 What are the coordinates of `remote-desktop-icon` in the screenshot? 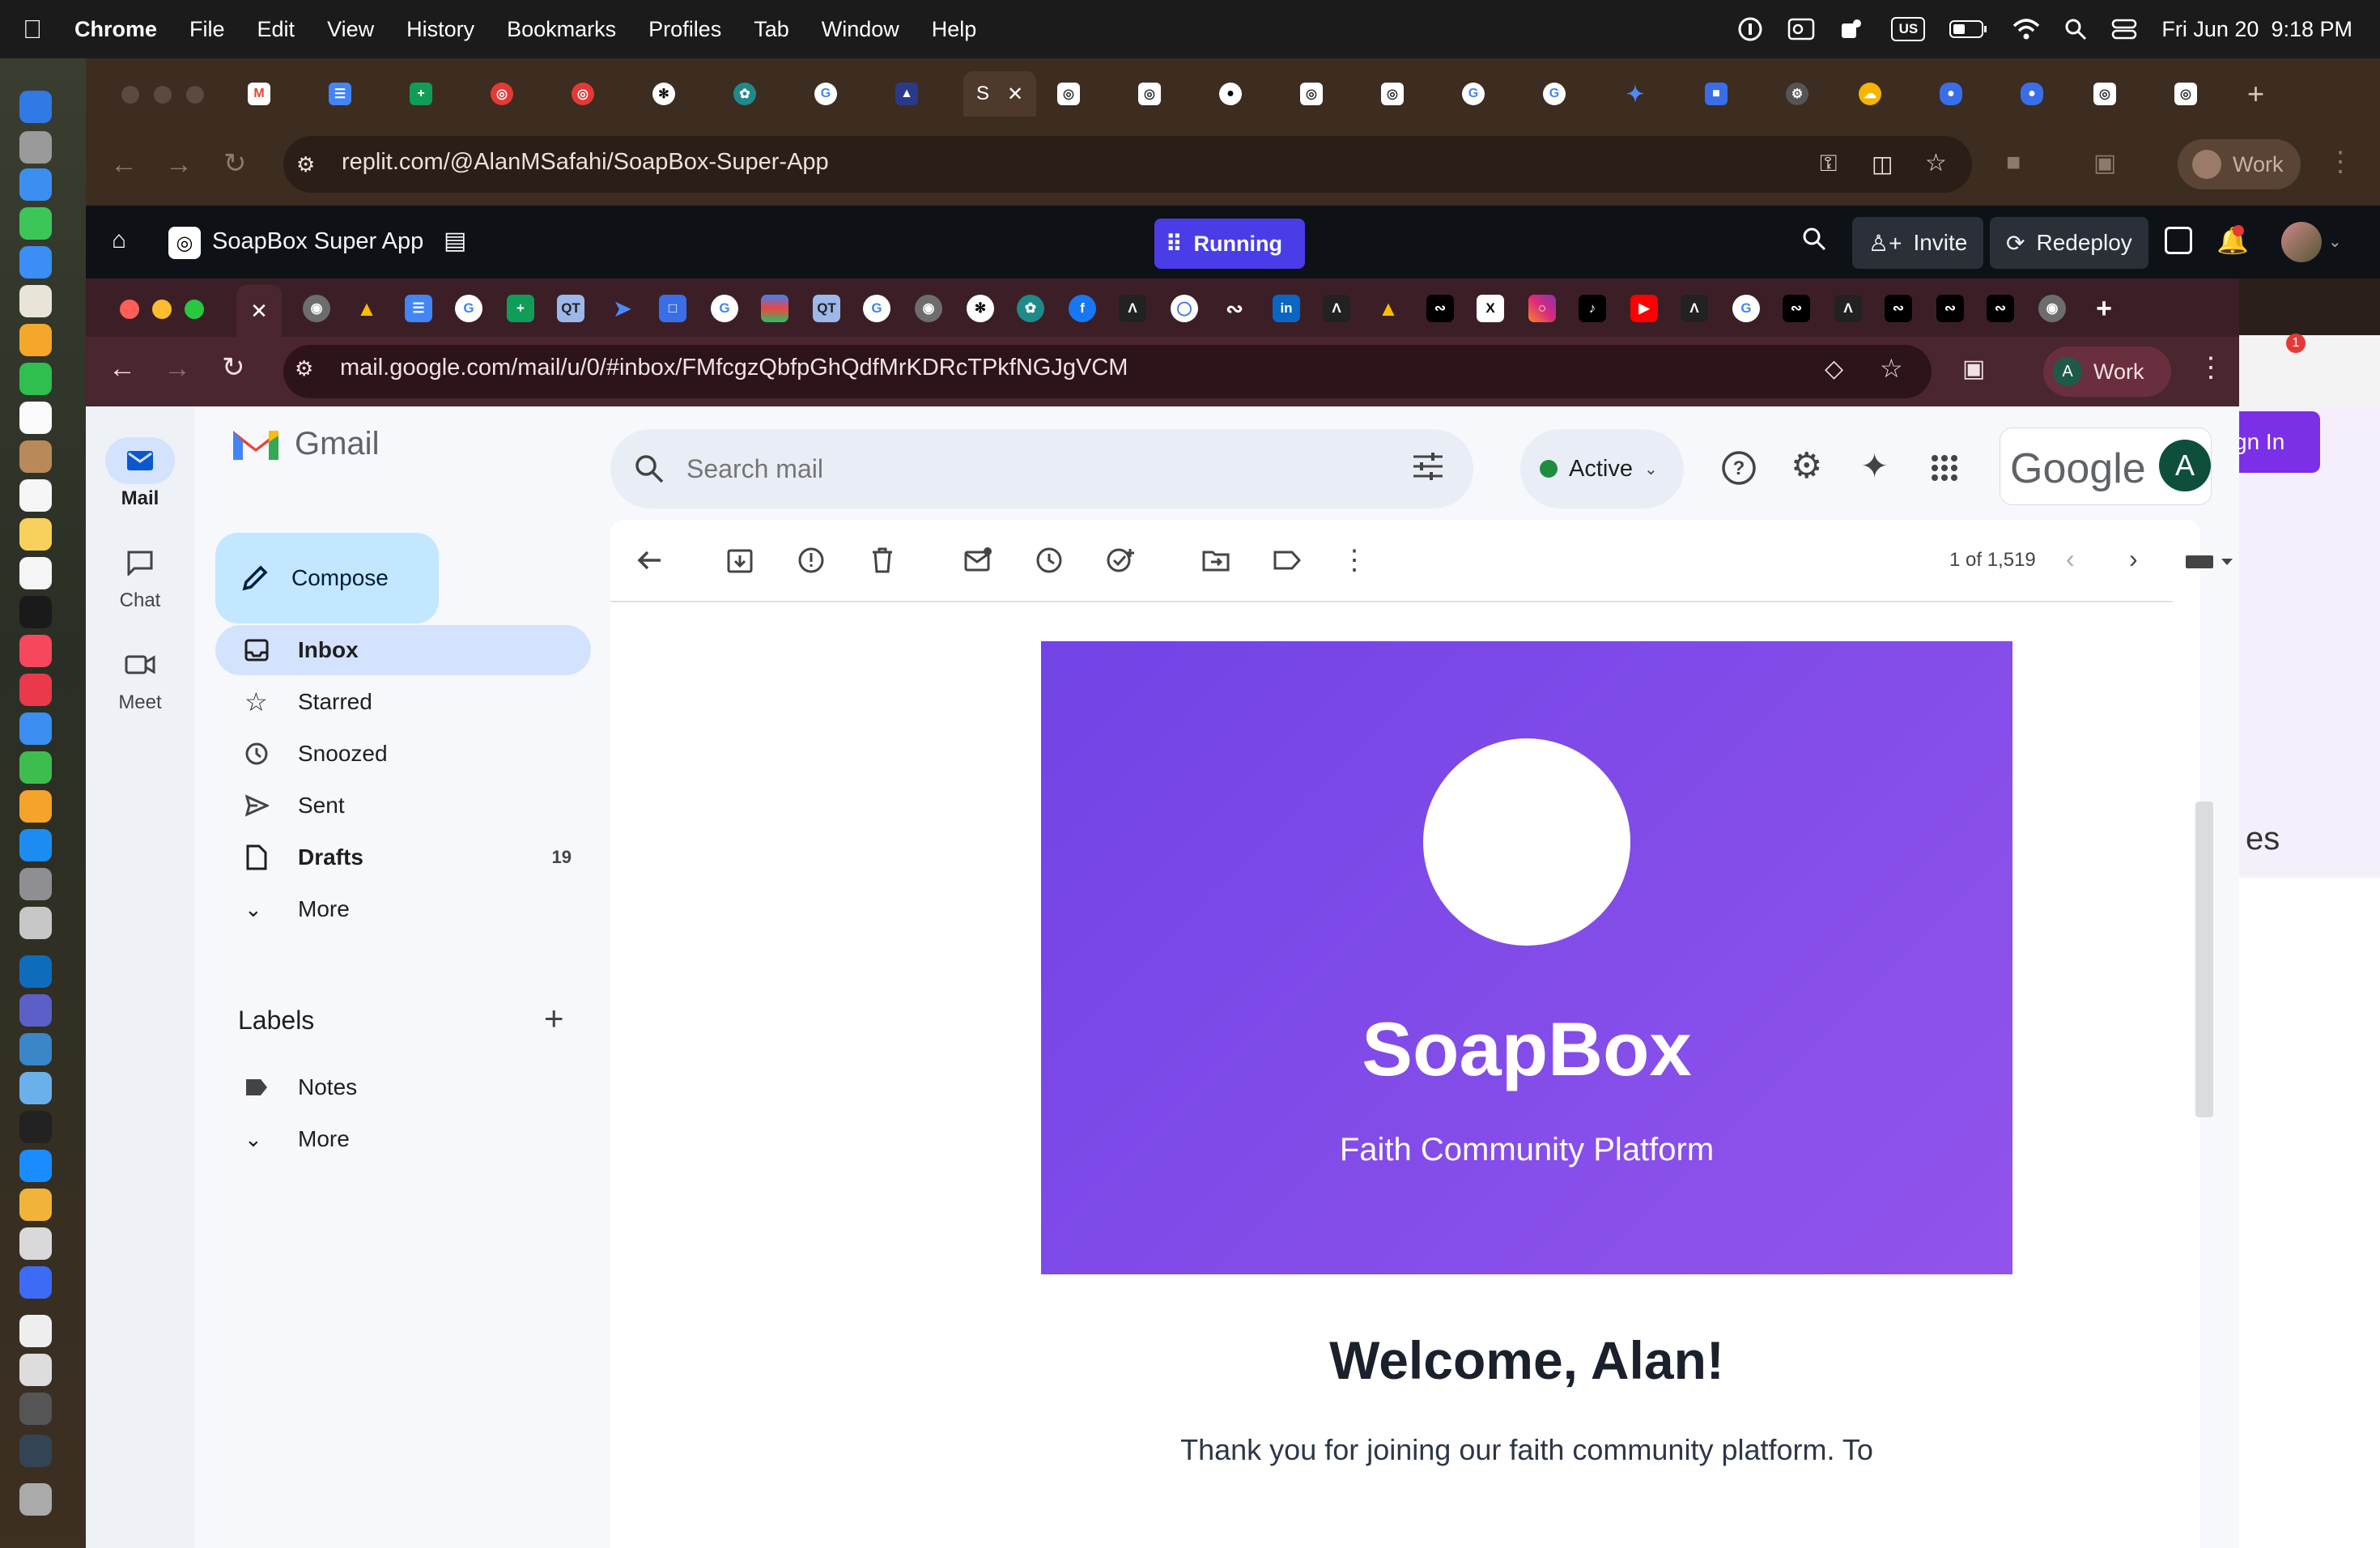 It's located at (35, 1049).